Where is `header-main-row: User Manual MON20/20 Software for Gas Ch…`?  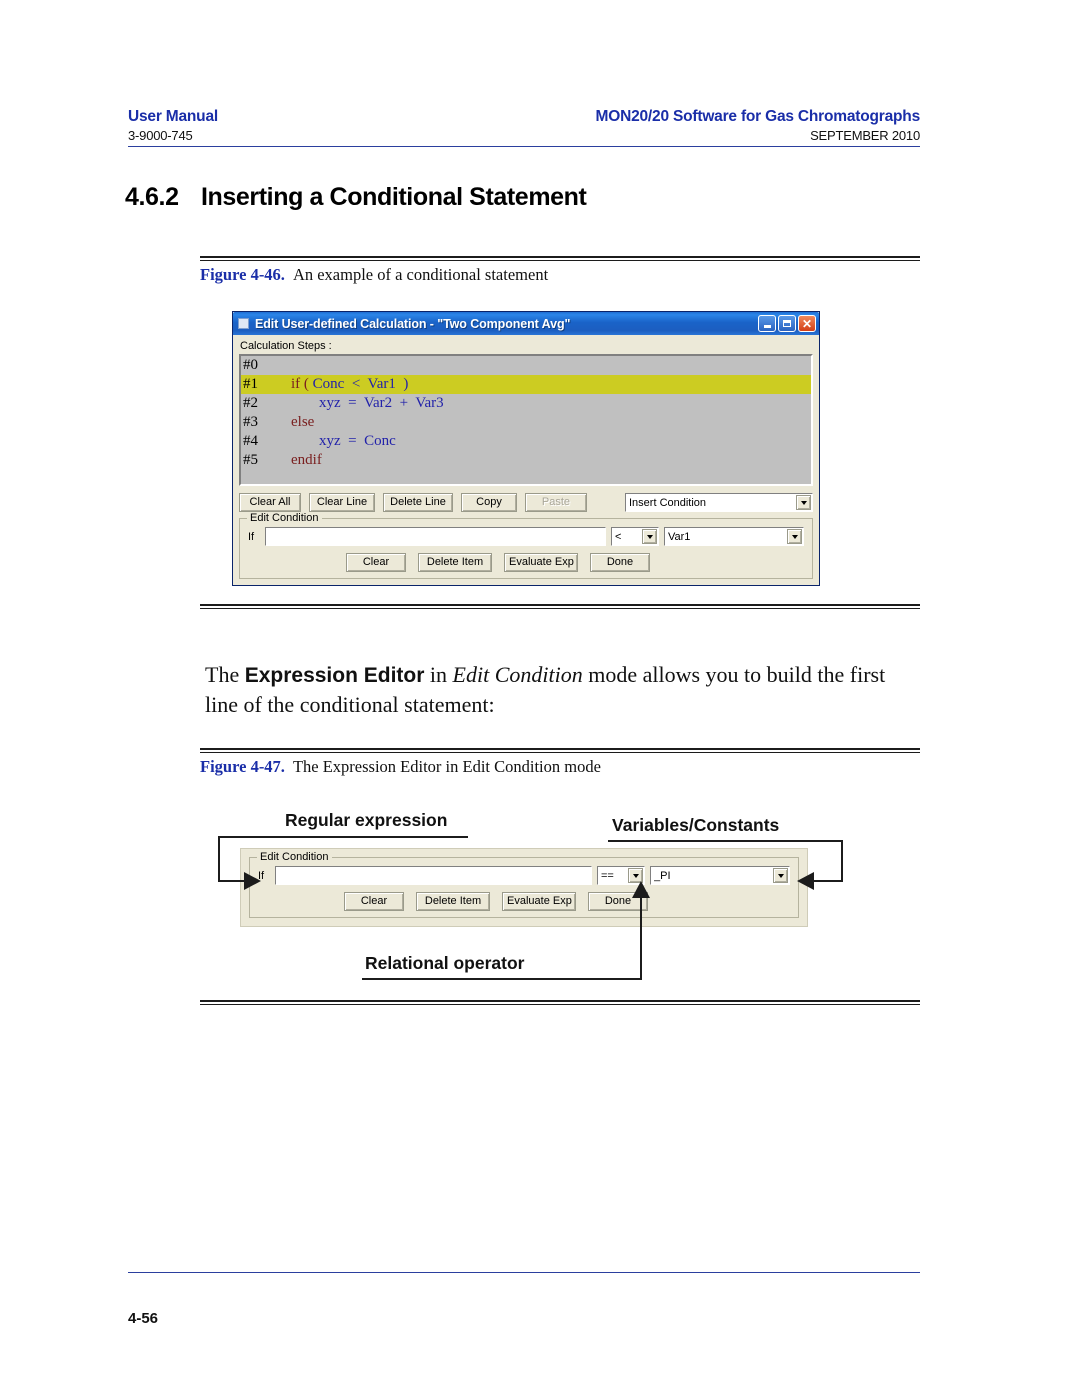 header-main-row: User Manual MON20/20 Software for Gas Ch… is located at coordinates (524, 117).